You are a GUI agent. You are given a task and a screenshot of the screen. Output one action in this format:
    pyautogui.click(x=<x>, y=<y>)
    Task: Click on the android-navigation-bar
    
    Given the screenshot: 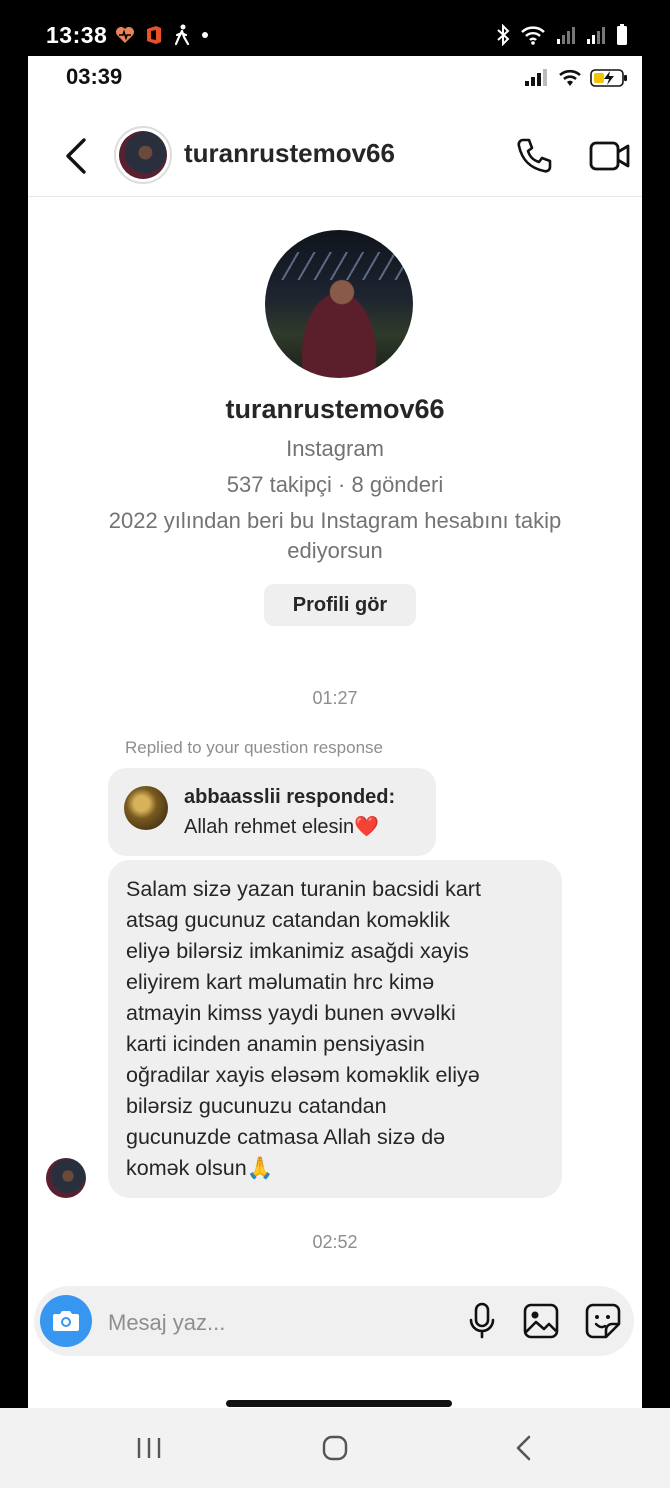 What is the action you would take?
    pyautogui.click(x=335, y=1448)
    